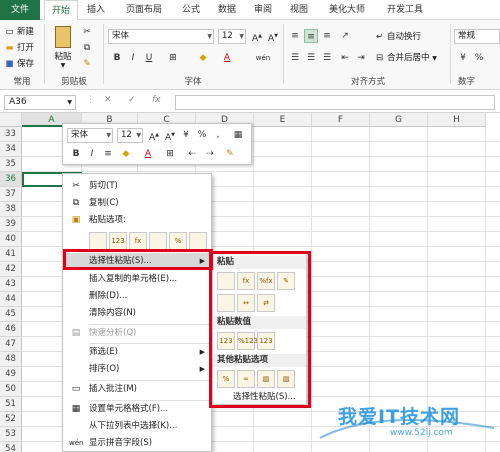 The image size is (500, 452). What do you see at coordinates (11, 329) in the screenshot?
I see `row-header: 46` at bounding box center [11, 329].